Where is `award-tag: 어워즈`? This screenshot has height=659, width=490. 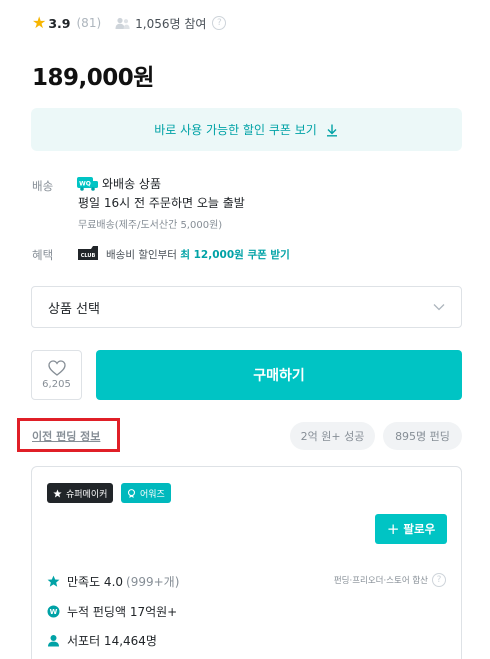 award-tag: 어워즈 is located at coordinates (146, 493).